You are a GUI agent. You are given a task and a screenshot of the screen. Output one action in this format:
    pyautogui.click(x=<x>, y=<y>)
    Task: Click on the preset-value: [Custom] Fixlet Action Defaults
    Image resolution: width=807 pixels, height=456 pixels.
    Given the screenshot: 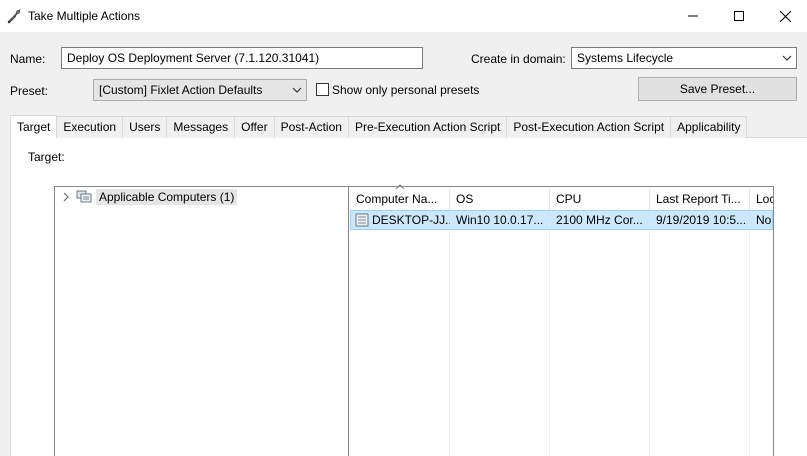 What is the action you would take?
    pyautogui.click(x=181, y=90)
    